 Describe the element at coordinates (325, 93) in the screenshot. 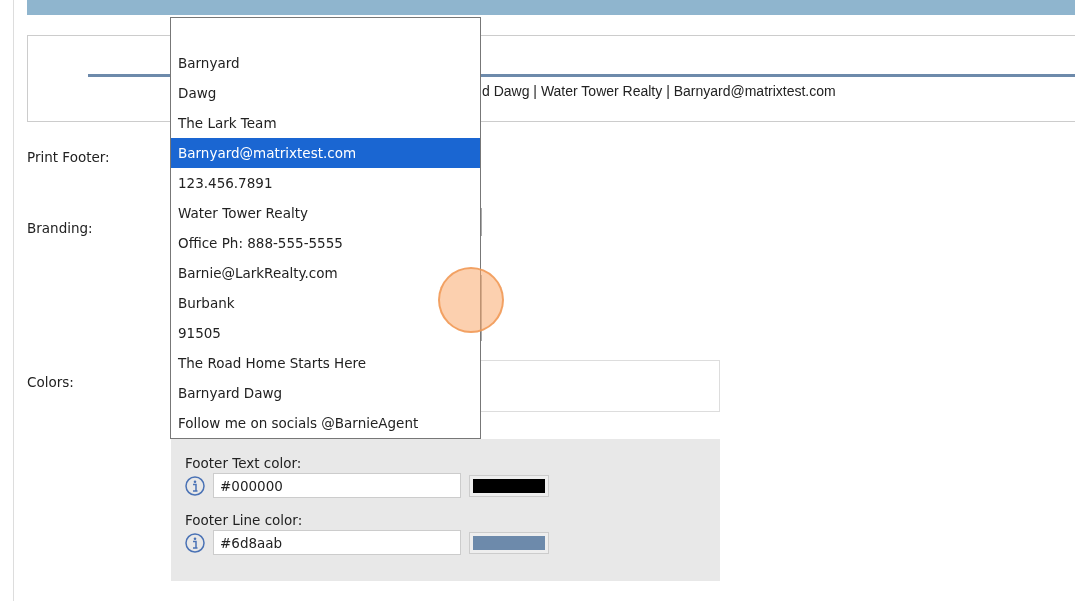

I see `dropdown-option: Dawg` at that location.